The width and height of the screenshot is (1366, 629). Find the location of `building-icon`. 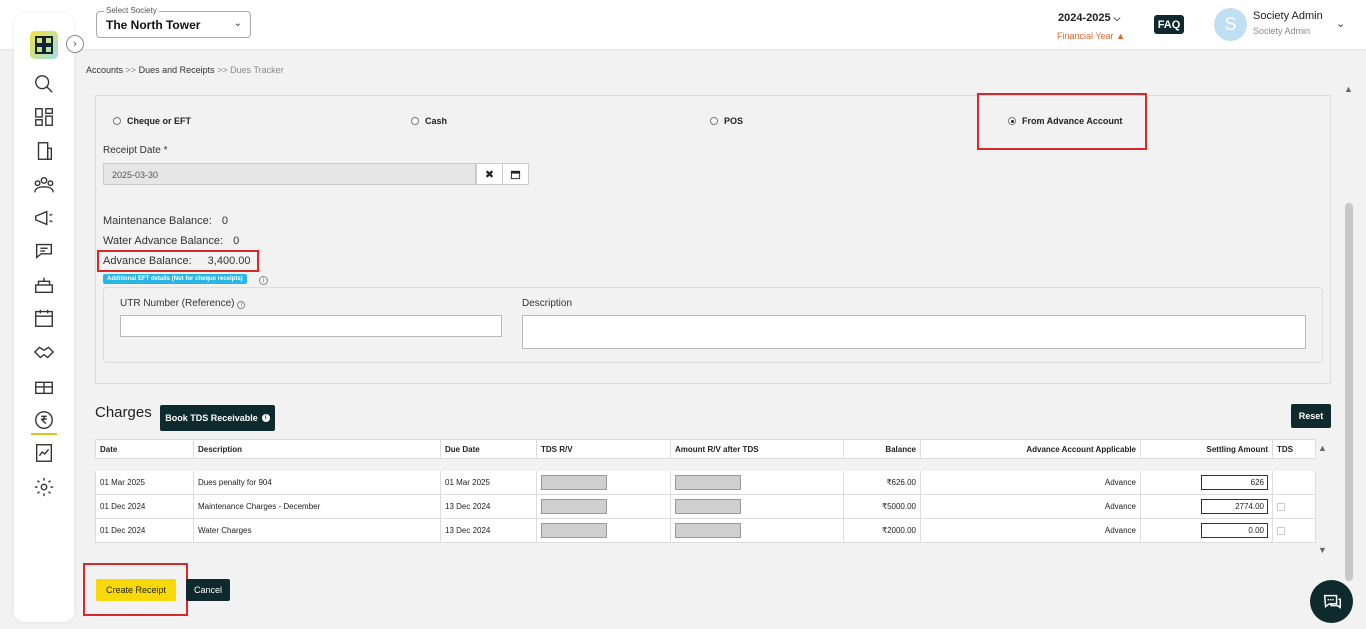

building-icon is located at coordinates (44, 151).